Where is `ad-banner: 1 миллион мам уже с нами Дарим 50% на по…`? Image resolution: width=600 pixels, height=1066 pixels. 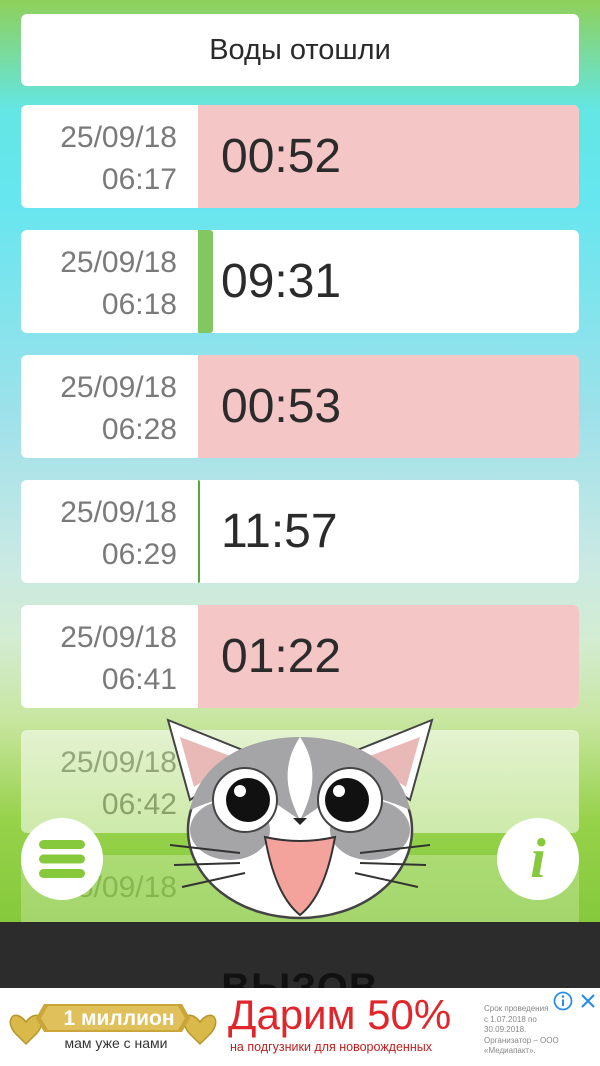
ad-banner: 1 миллион мам уже с нами Дарим 50% на по… is located at coordinates (300, 1027).